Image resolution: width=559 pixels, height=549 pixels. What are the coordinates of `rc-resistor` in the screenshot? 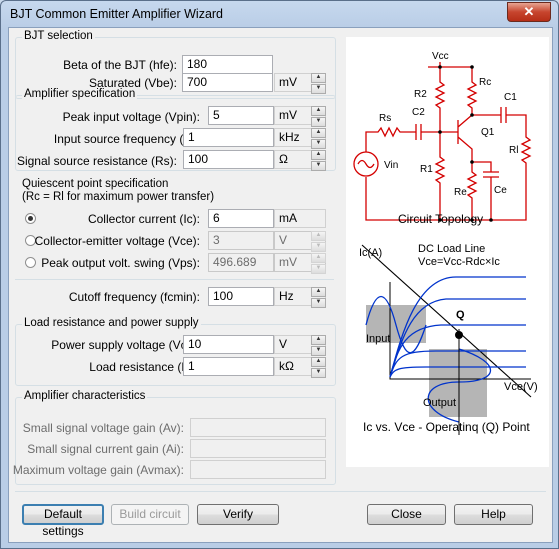 It's located at (472, 91).